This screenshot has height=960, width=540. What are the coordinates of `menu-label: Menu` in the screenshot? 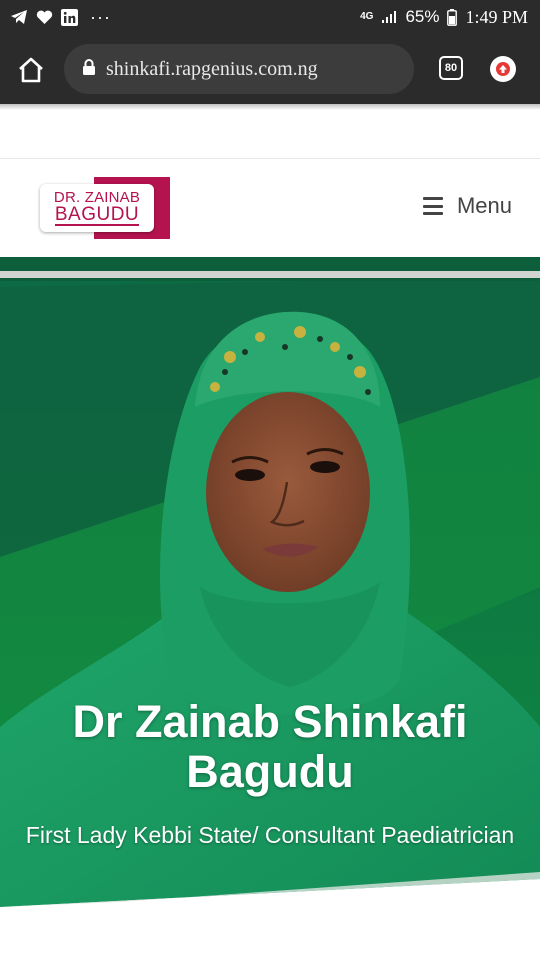 It's located at (484, 205).